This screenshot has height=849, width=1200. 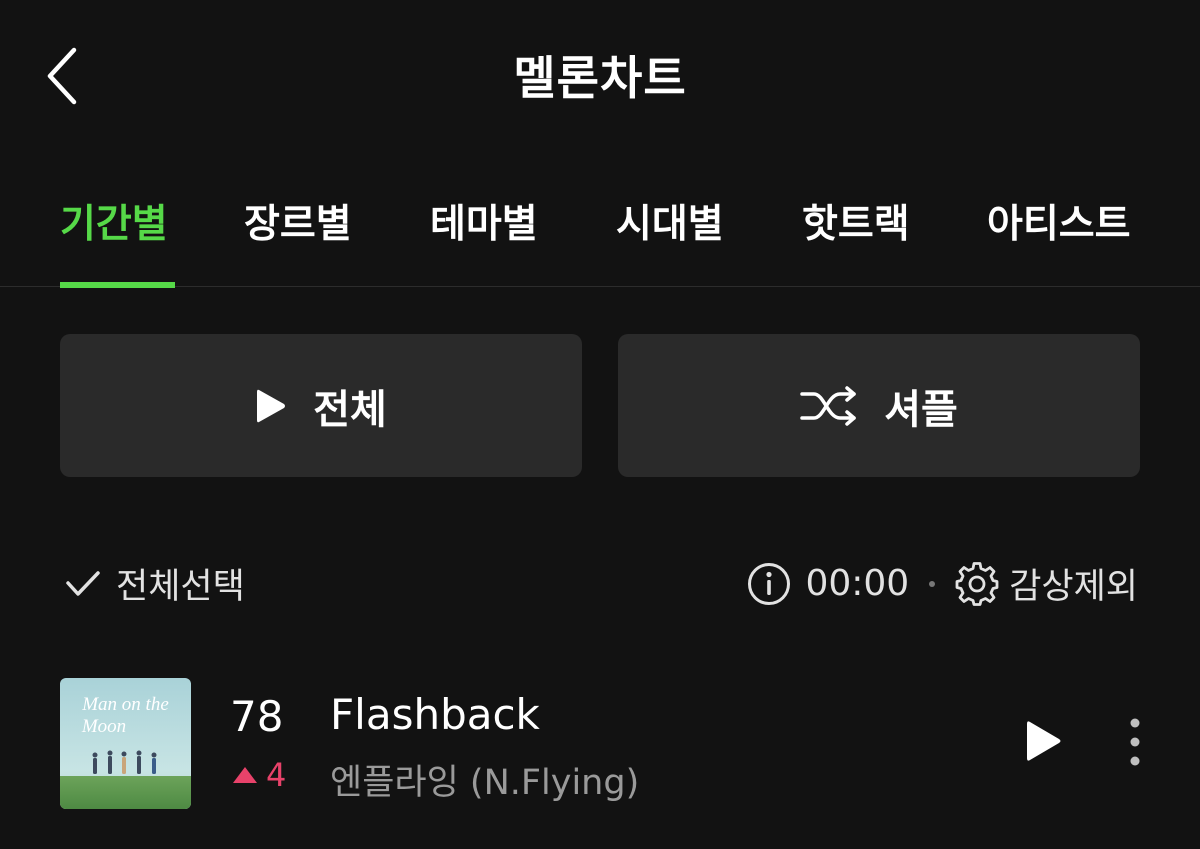 What do you see at coordinates (977, 583) in the screenshot?
I see `gear-icon` at bounding box center [977, 583].